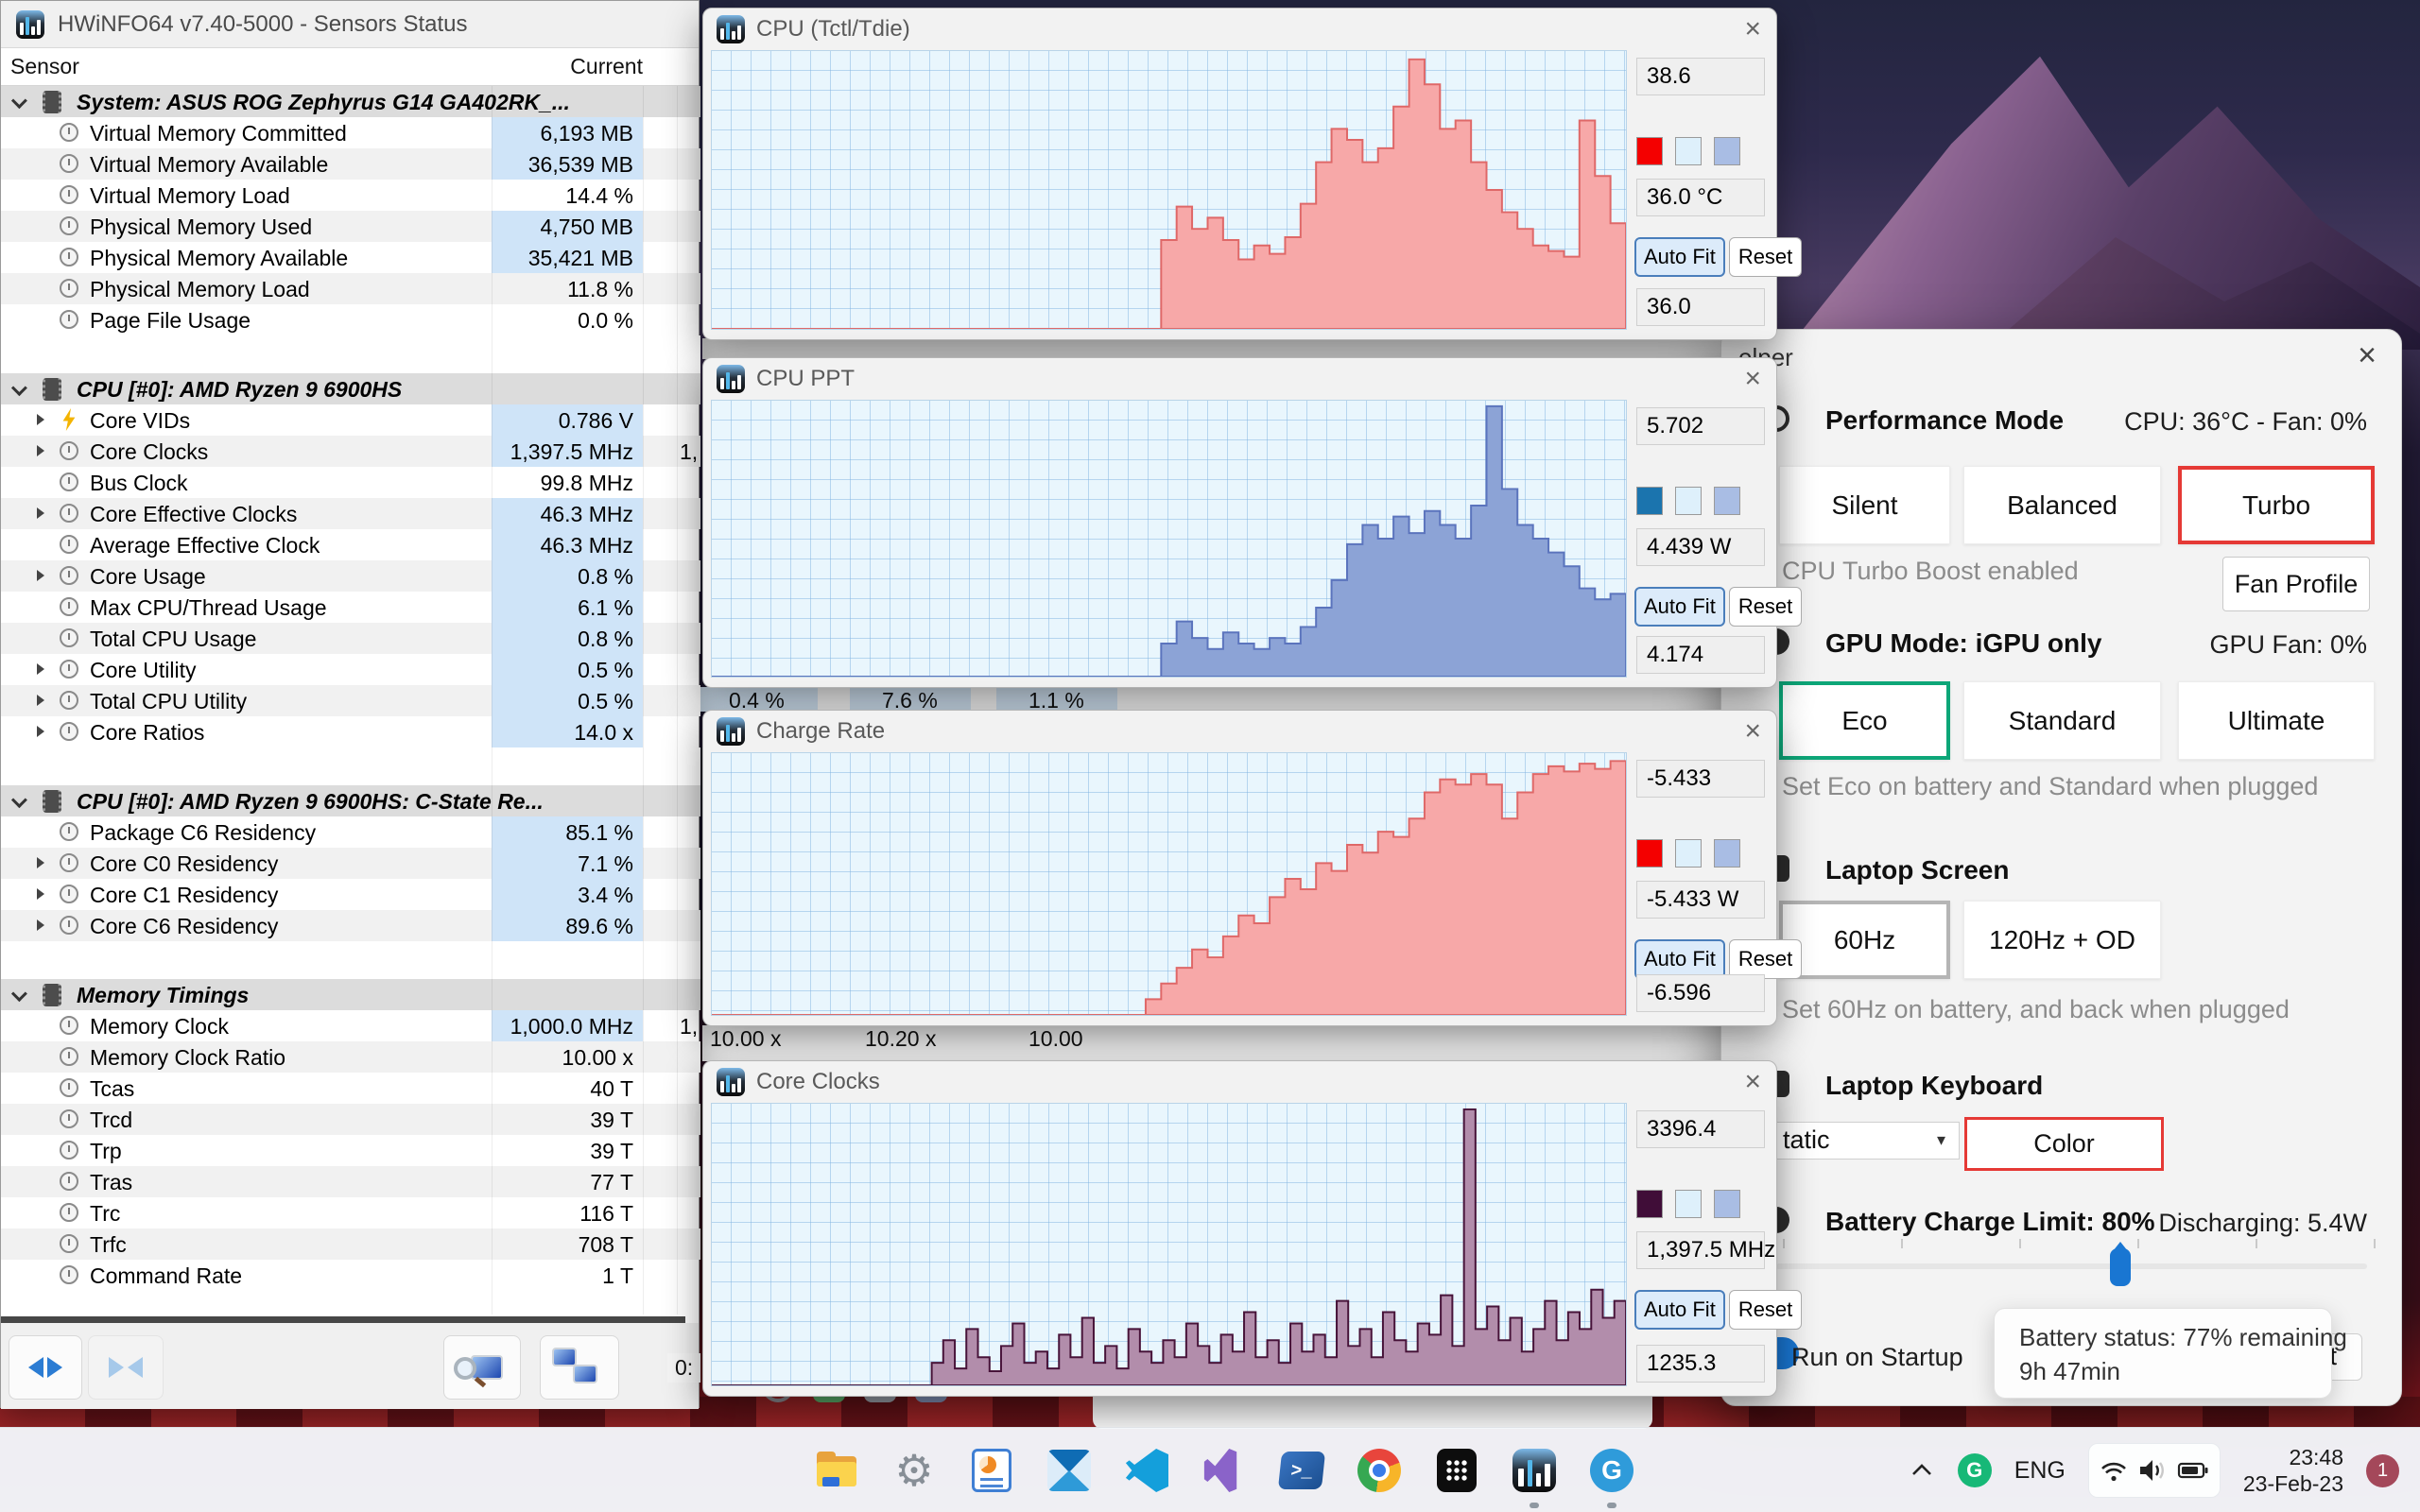  What do you see at coordinates (2382, 1470) in the screenshot?
I see `notification-badge: 1` at bounding box center [2382, 1470].